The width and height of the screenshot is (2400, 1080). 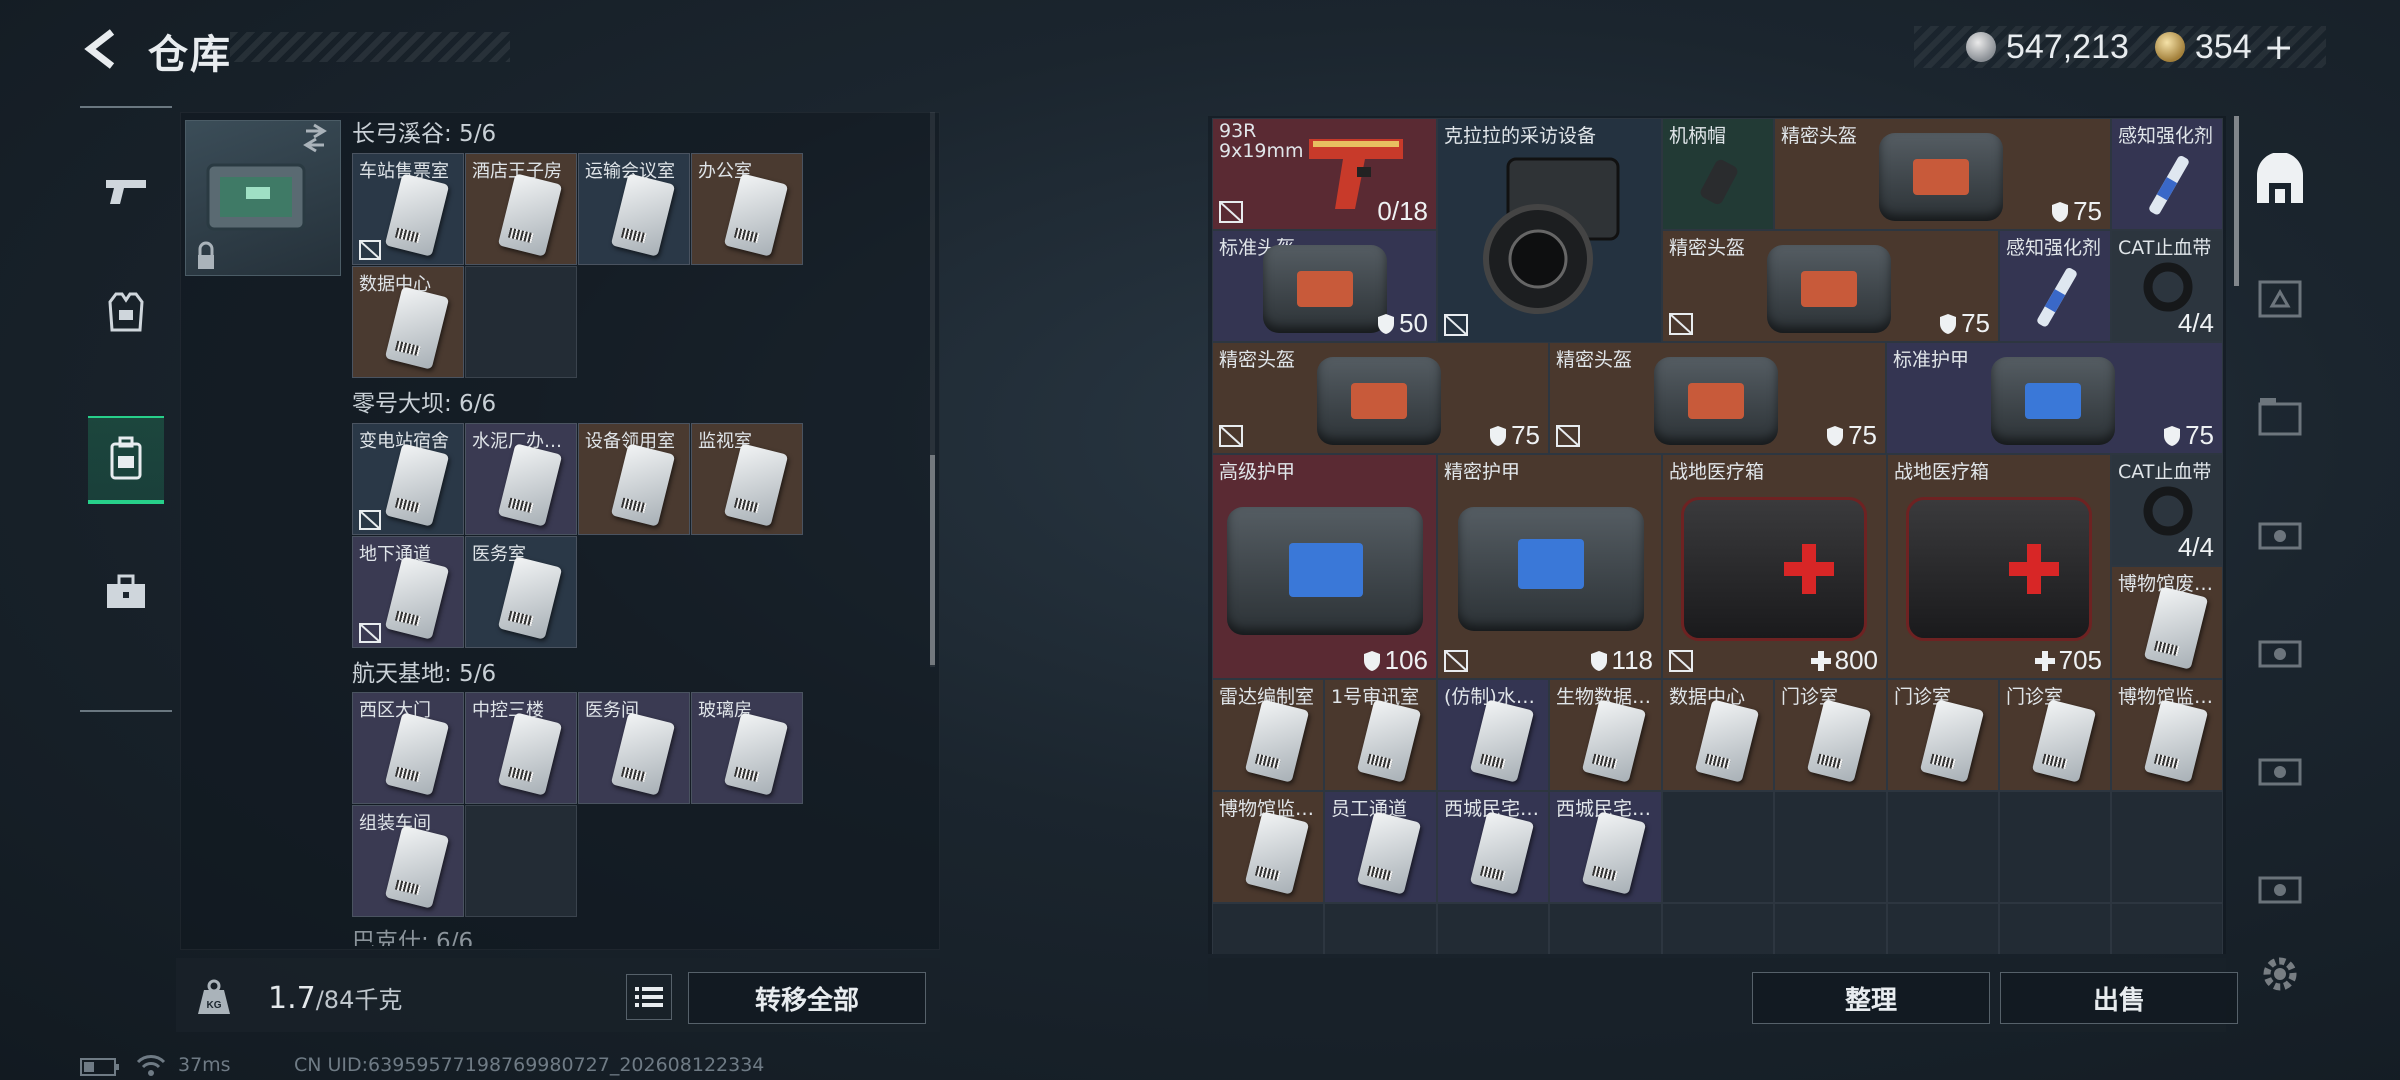 I want to click on item-advanced-armor: 高级护甲 106, so click(x=1324, y=566).